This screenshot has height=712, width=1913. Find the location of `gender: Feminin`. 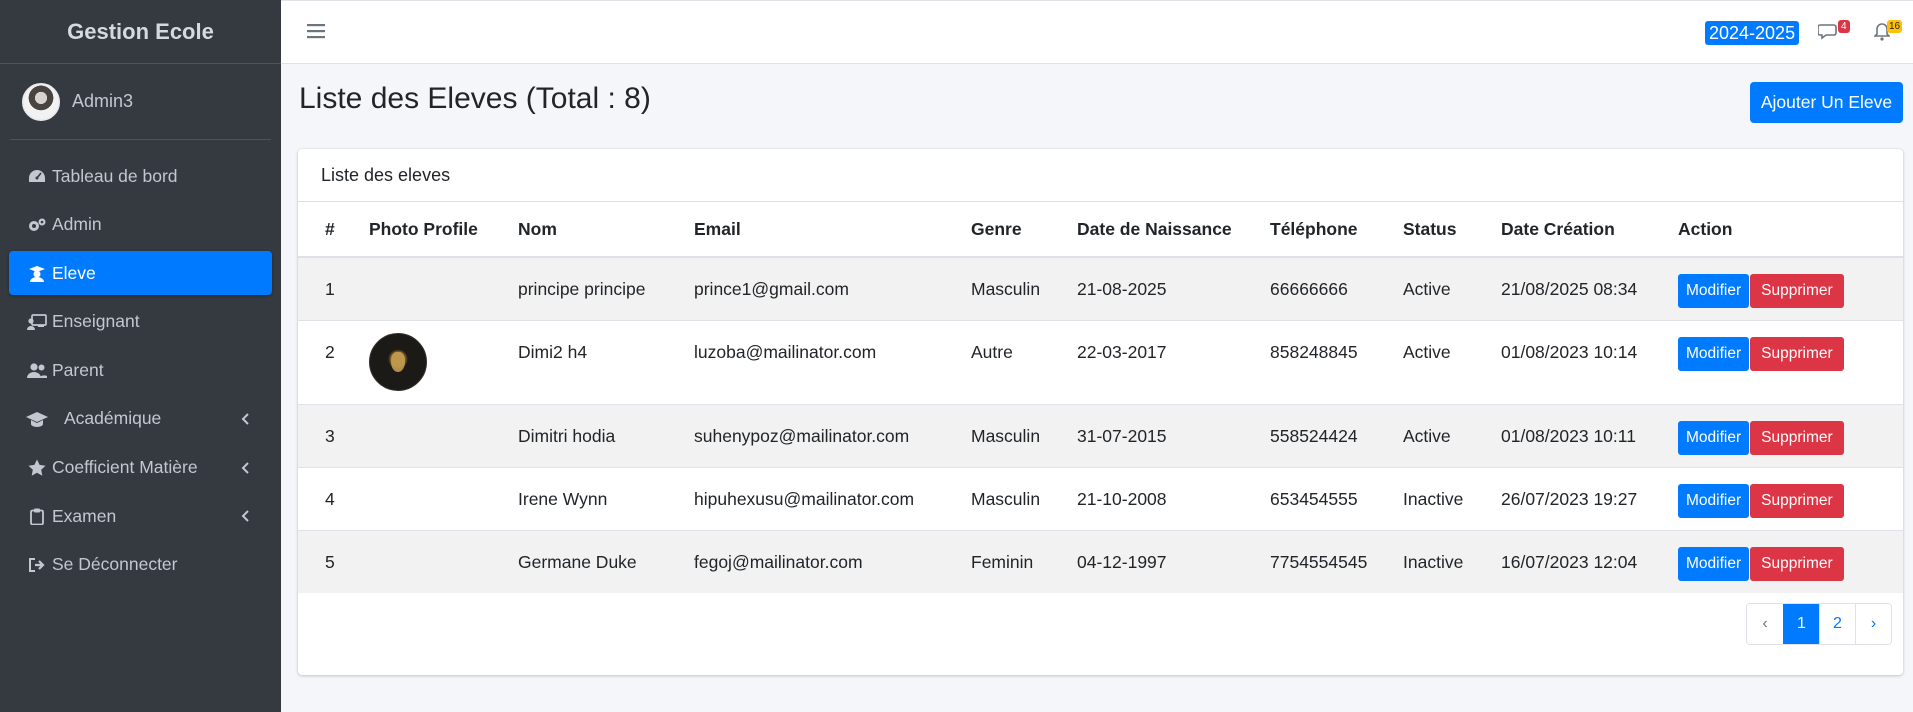

gender: Feminin is located at coordinates (997, 561).